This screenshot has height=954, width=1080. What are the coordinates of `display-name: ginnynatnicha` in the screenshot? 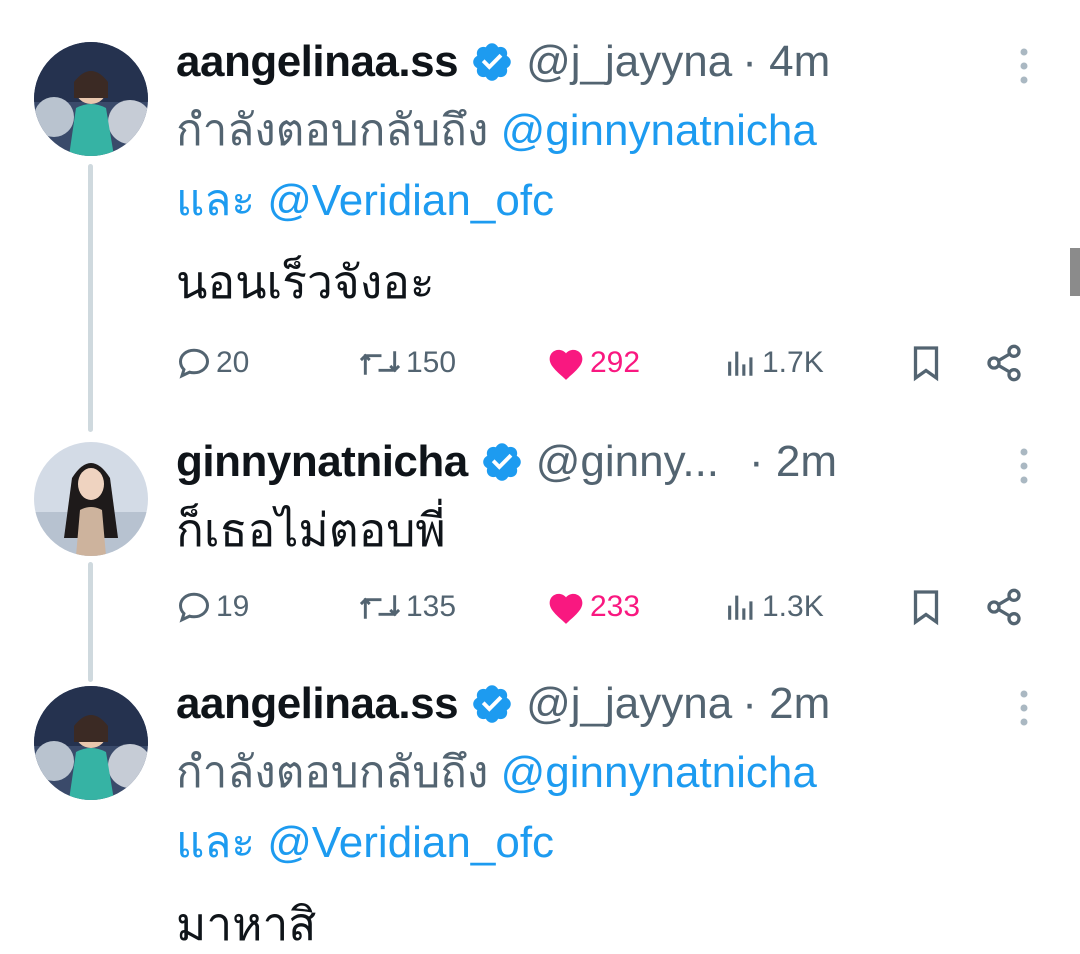 It's located at (322, 462).